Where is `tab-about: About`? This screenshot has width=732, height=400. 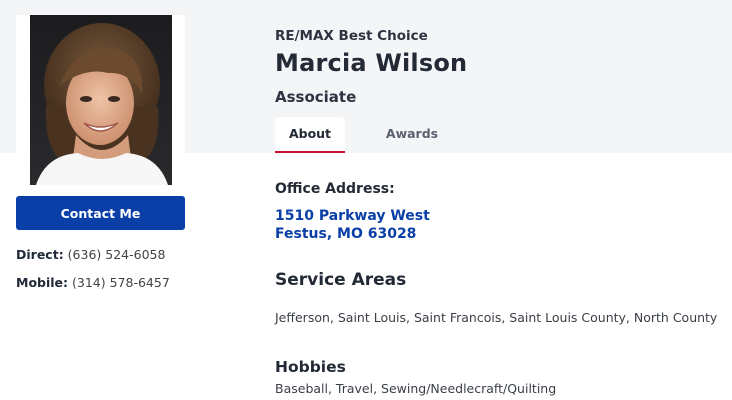
tab-about: About is located at coordinates (310, 135).